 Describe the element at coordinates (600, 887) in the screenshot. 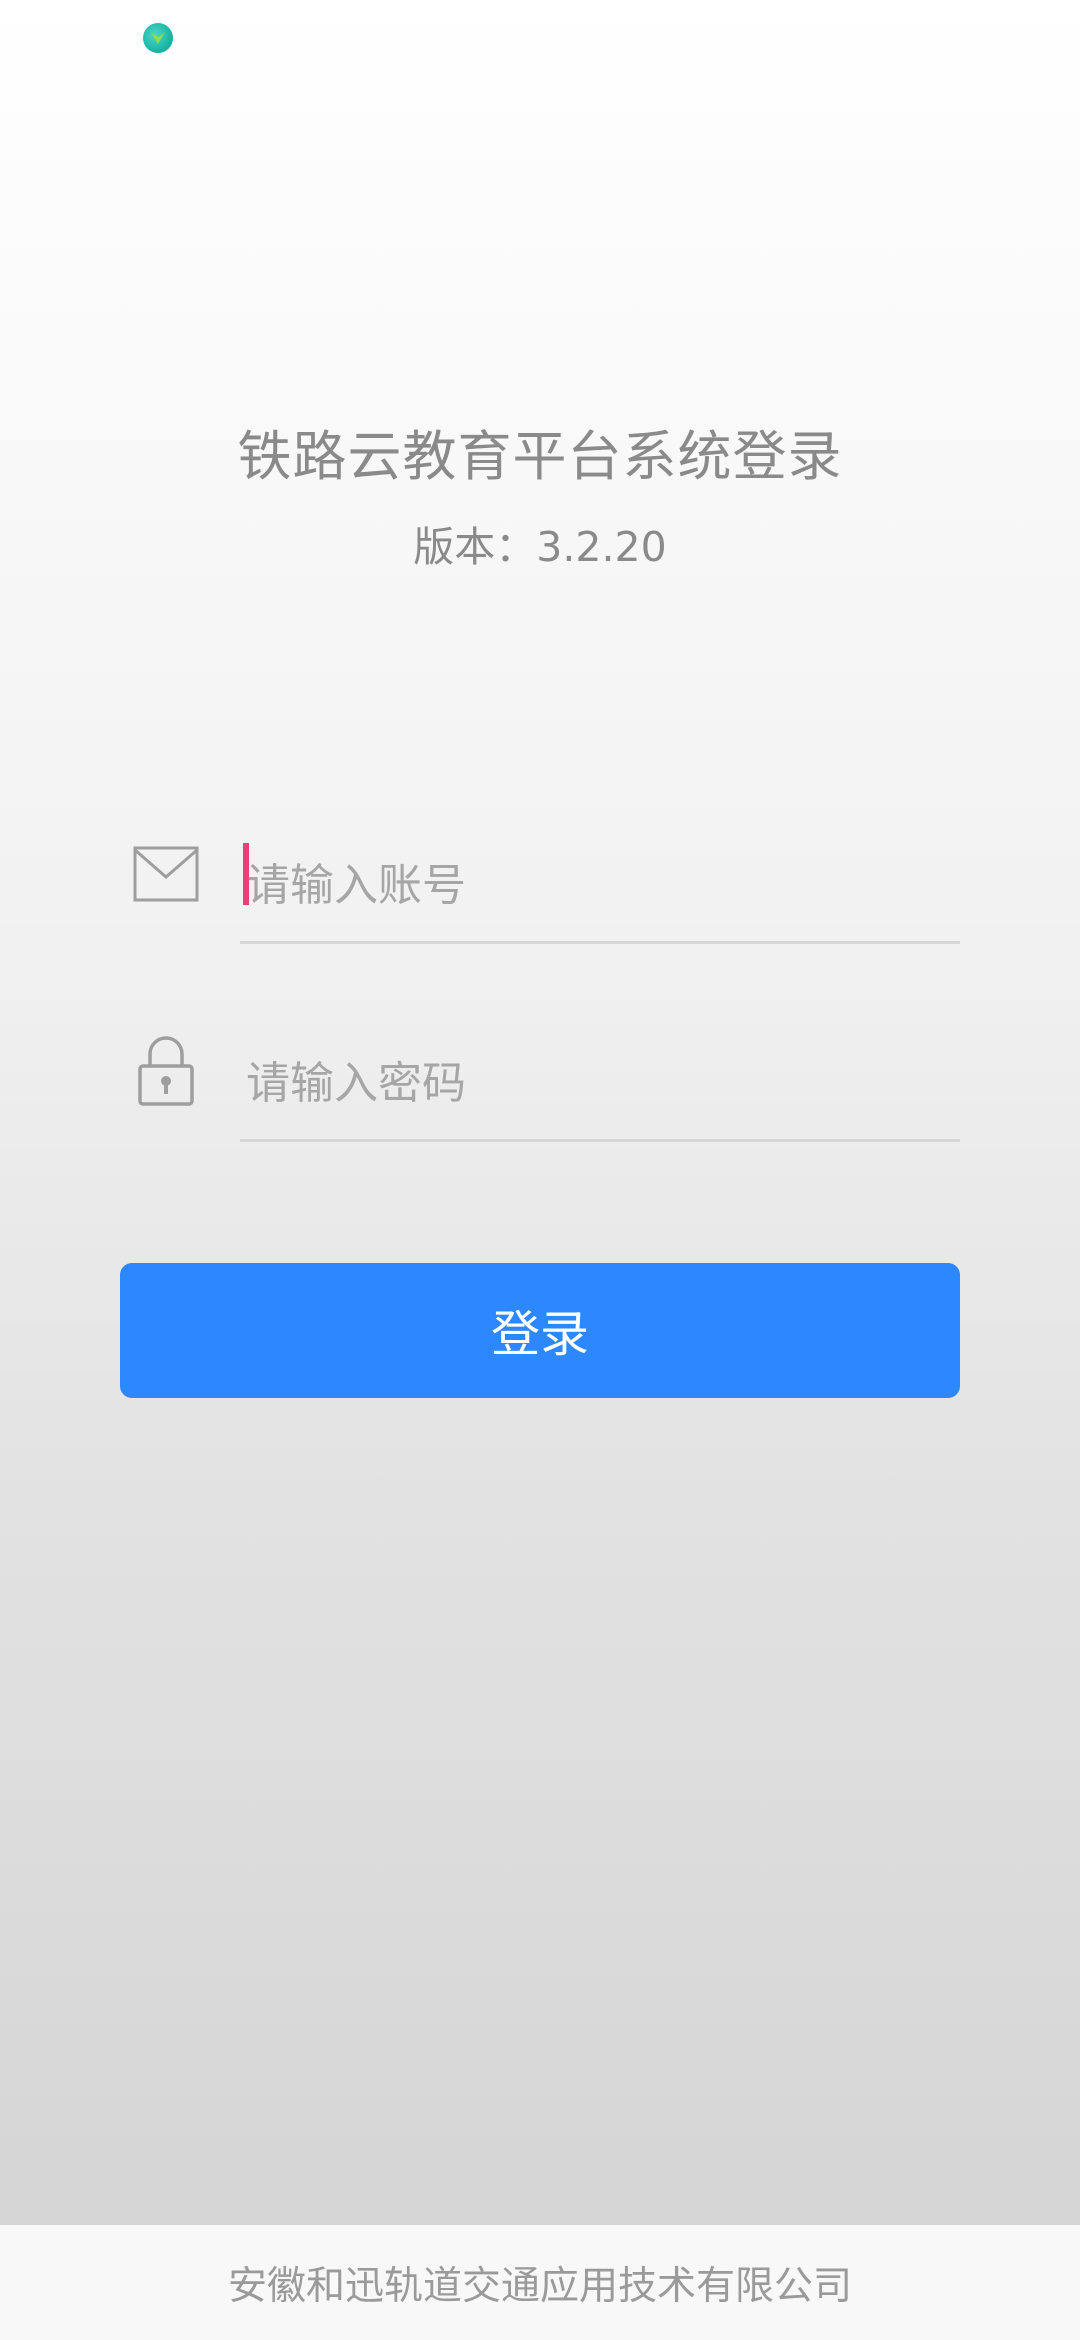

I see `account-input` at that location.